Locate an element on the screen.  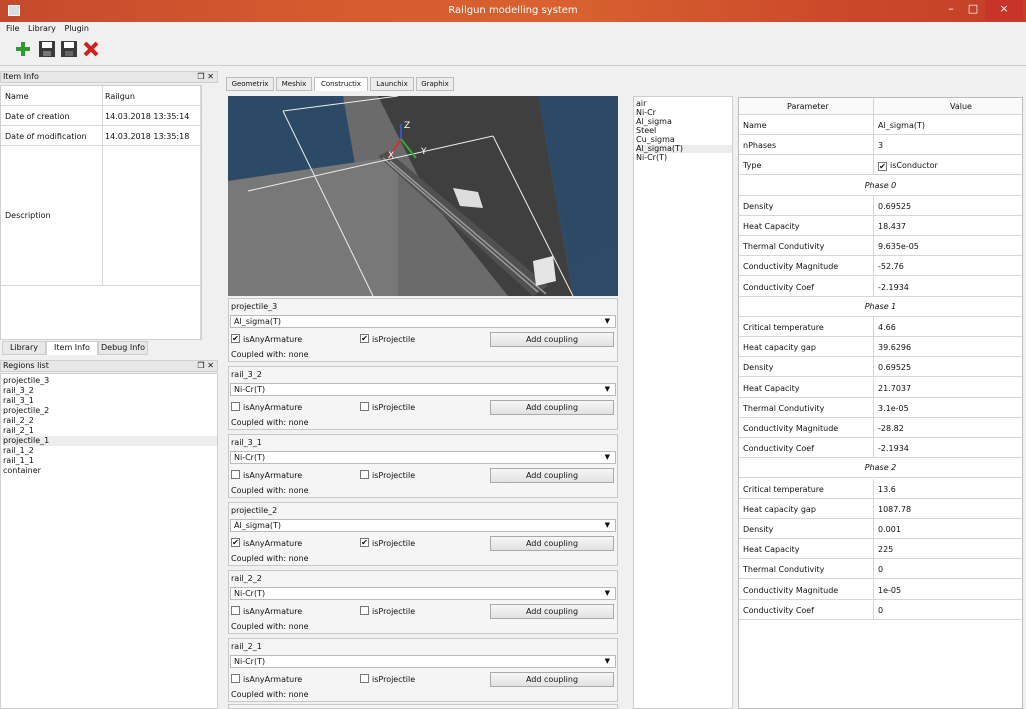
param-value: 3 is located at coordinates (880, 145).